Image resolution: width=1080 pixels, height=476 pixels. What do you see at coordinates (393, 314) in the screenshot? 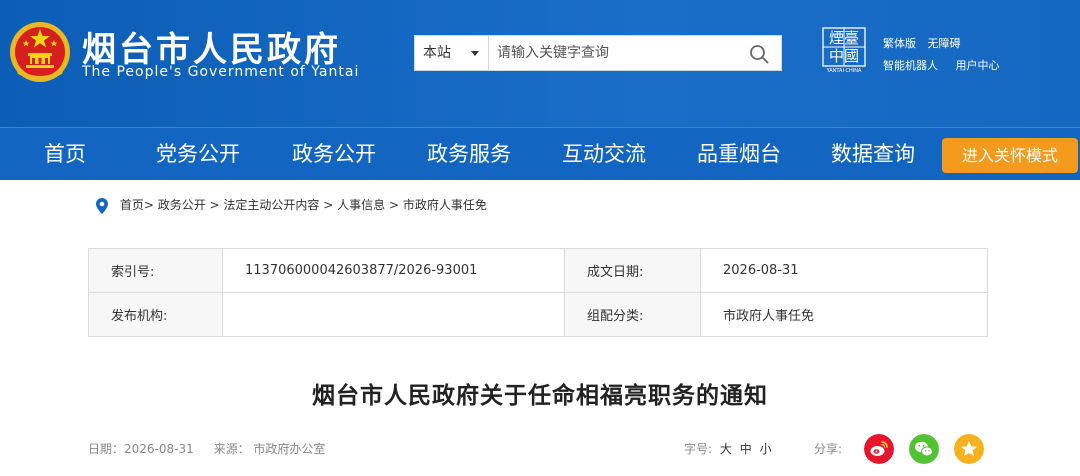
I see `publisher-value` at bounding box center [393, 314].